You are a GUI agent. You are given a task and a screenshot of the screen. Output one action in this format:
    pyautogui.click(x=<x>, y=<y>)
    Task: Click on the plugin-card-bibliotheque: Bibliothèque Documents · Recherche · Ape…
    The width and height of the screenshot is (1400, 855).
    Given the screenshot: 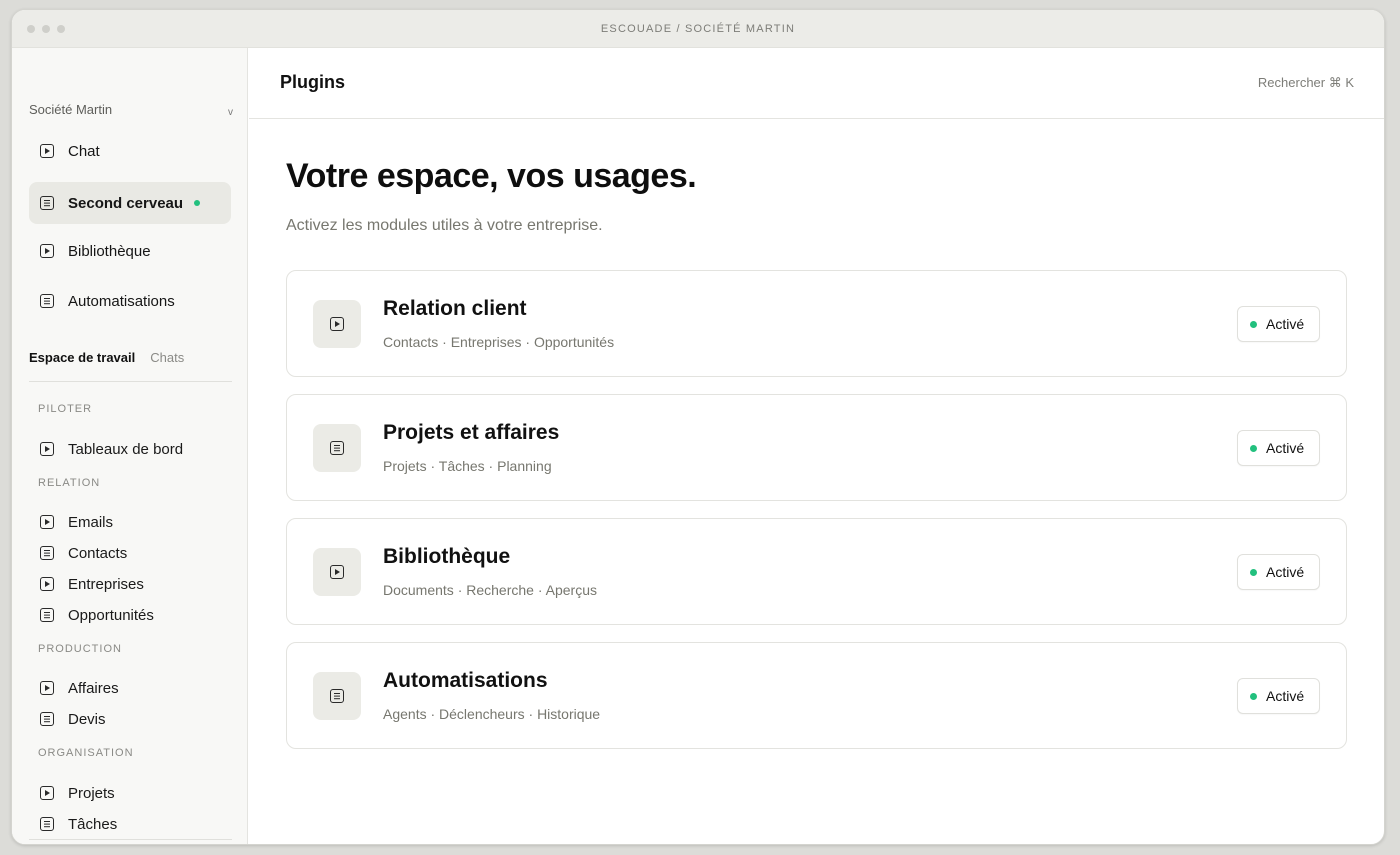 What is the action you would take?
    pyautogui.click(x=816, y=571)
    